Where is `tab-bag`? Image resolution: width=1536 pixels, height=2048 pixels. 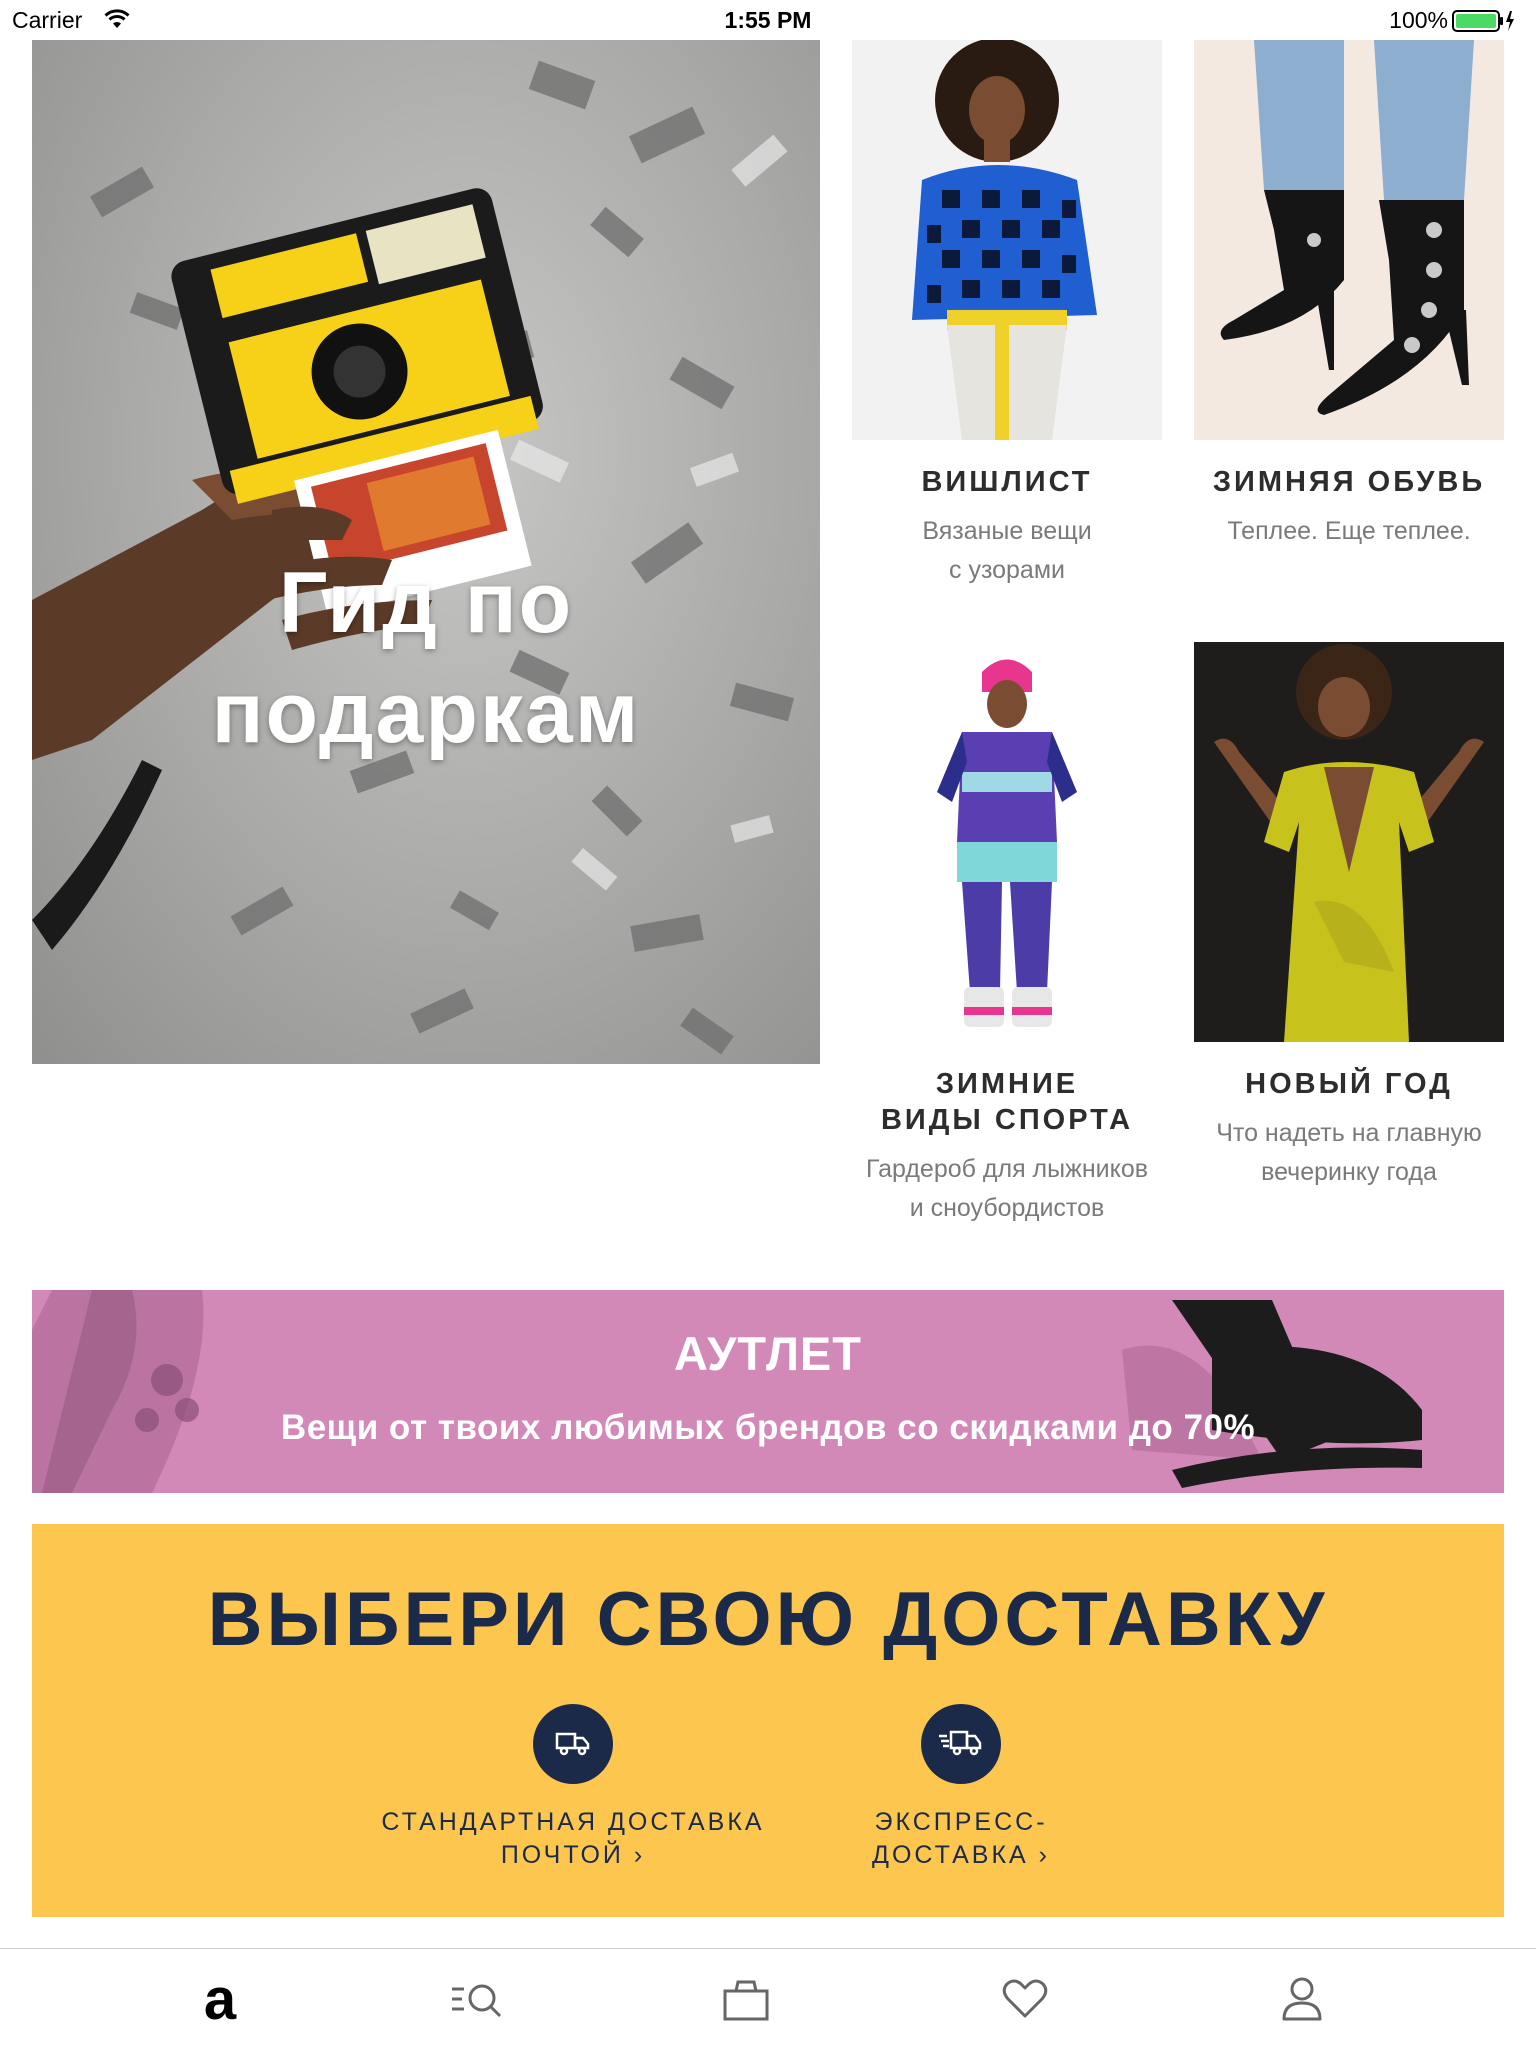 tab-bag is located at coordinates (746, 1999).